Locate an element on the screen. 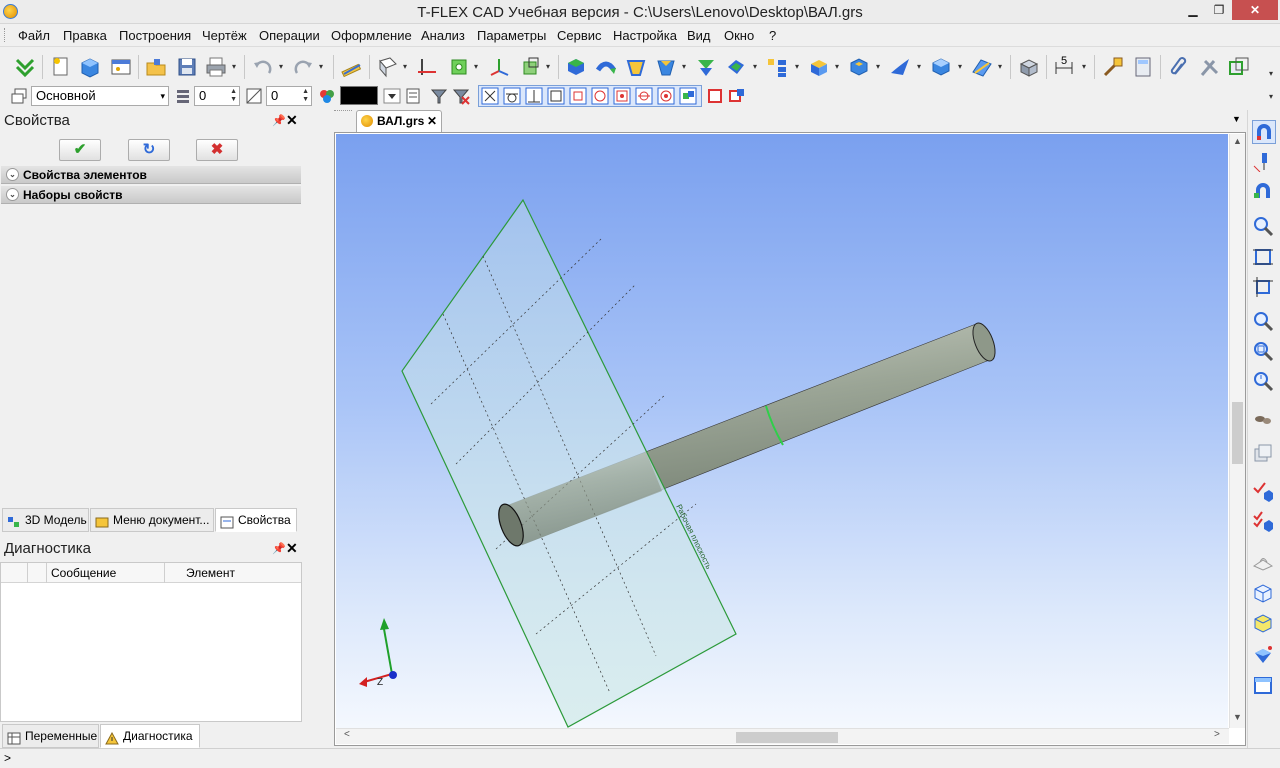  boolean-icon is located at coordinates (706, 67).